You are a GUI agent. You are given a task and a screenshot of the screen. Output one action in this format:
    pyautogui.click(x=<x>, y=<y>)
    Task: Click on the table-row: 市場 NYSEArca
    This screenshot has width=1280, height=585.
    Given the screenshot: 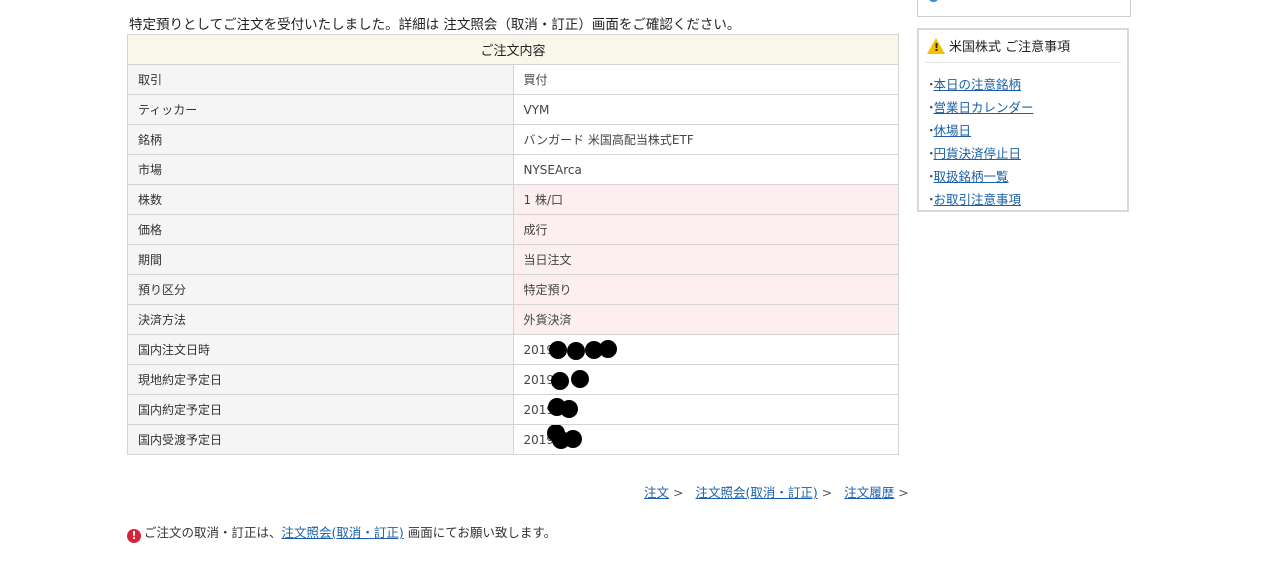 What is the action you would take?
    pyautogui.click(x=513, y=169)
    